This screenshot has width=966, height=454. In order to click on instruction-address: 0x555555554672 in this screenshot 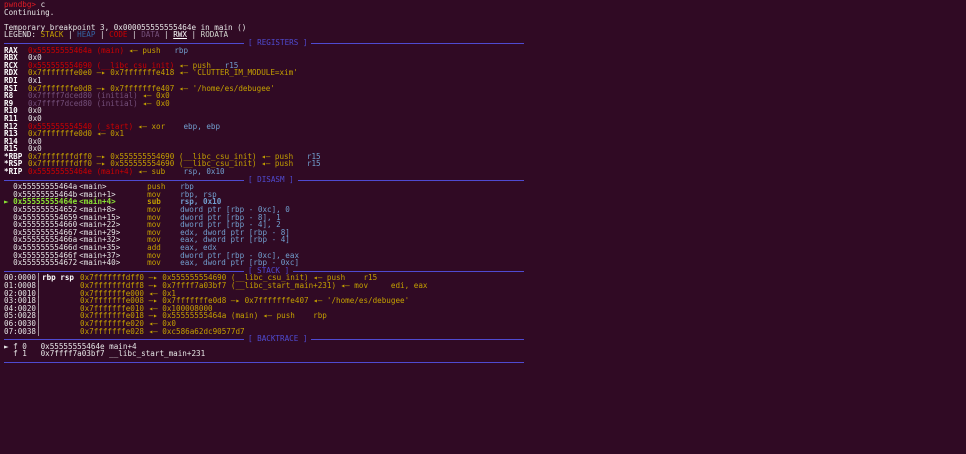, I will do `click(45, 263)`.